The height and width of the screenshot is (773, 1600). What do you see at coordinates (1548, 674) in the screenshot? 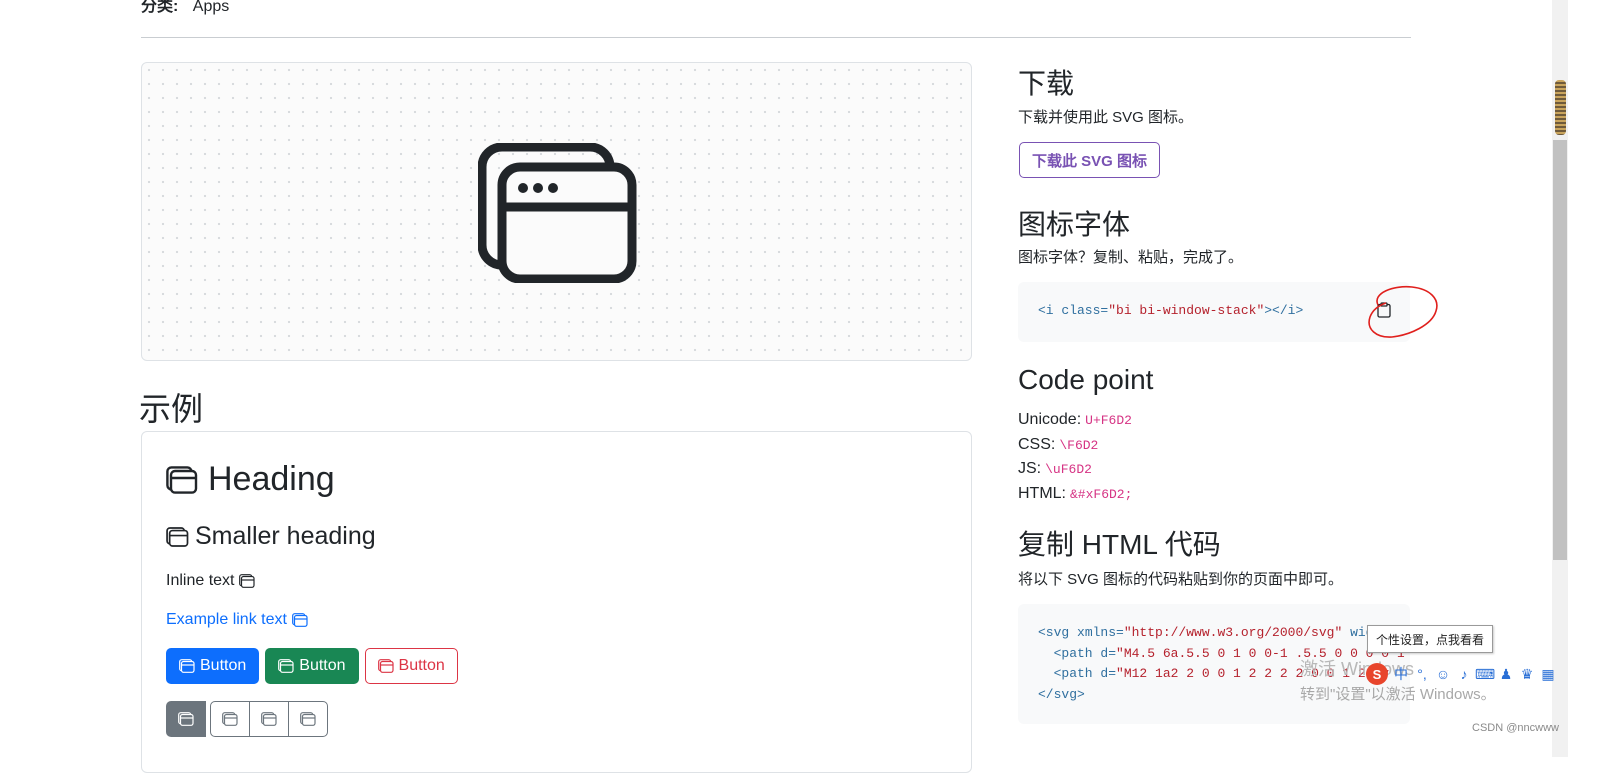
I see `grid-icon: ▦` at bounding box center [1548, 674].